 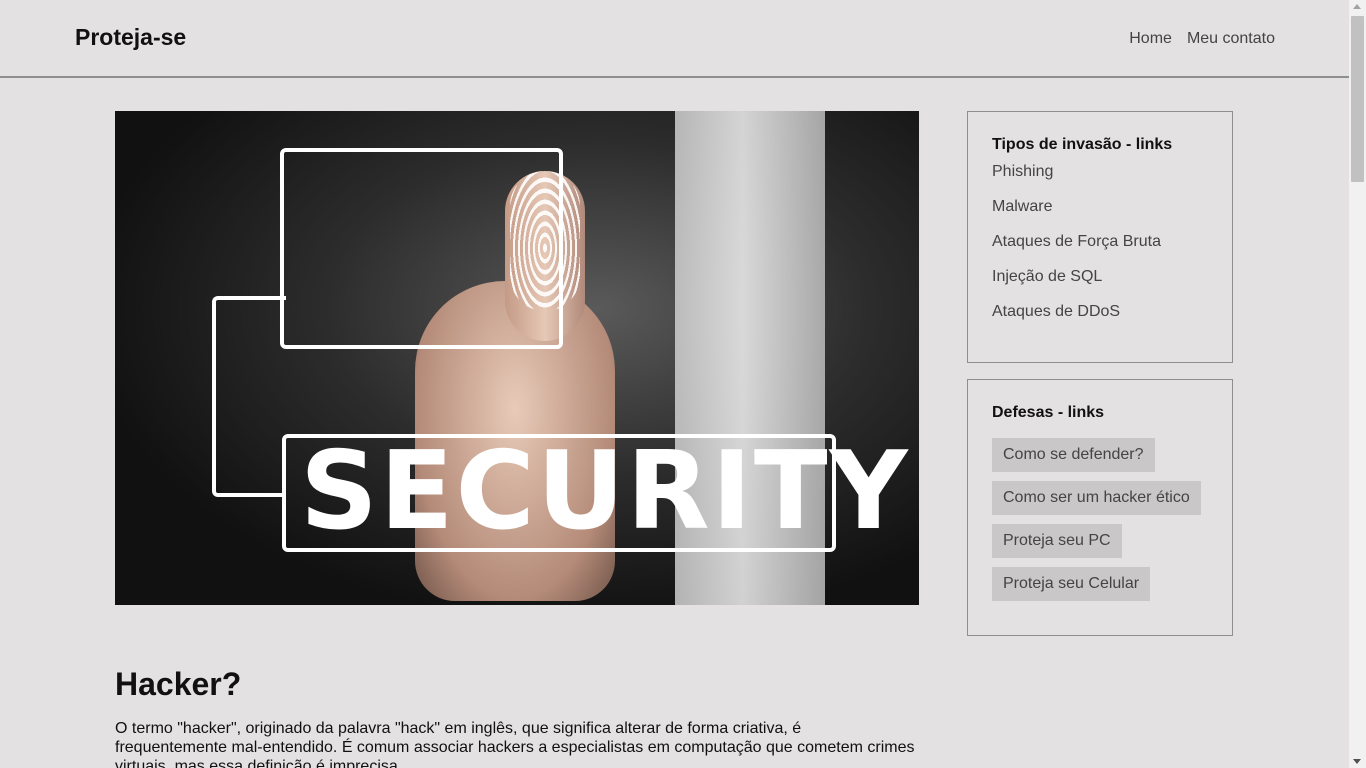 I want to click on nav-contact-link: Meu contato, so click(x=1231, y=39).